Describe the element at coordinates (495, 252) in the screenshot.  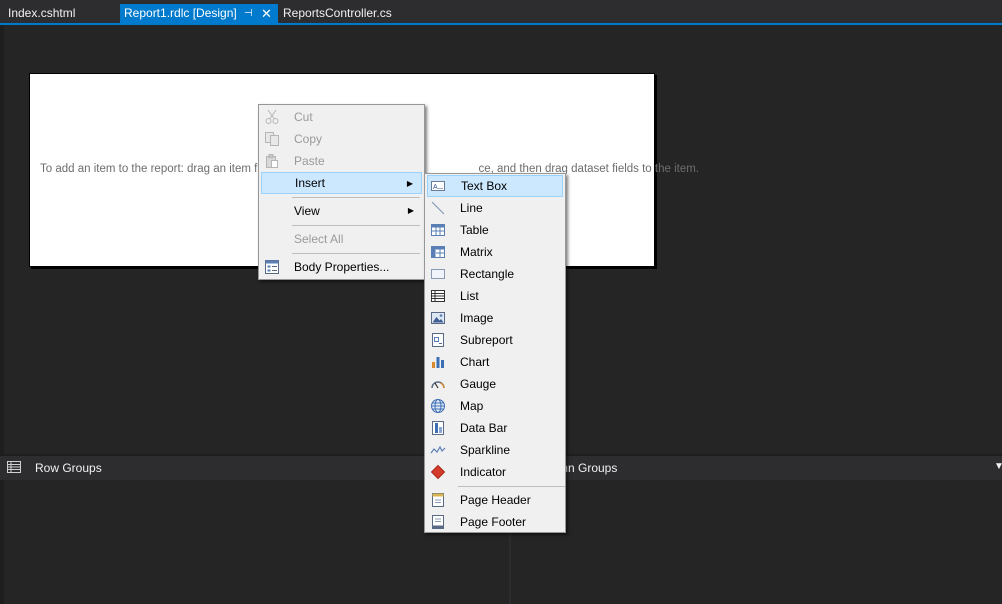
I see `menu-item-matrix: Matrix` at that location.